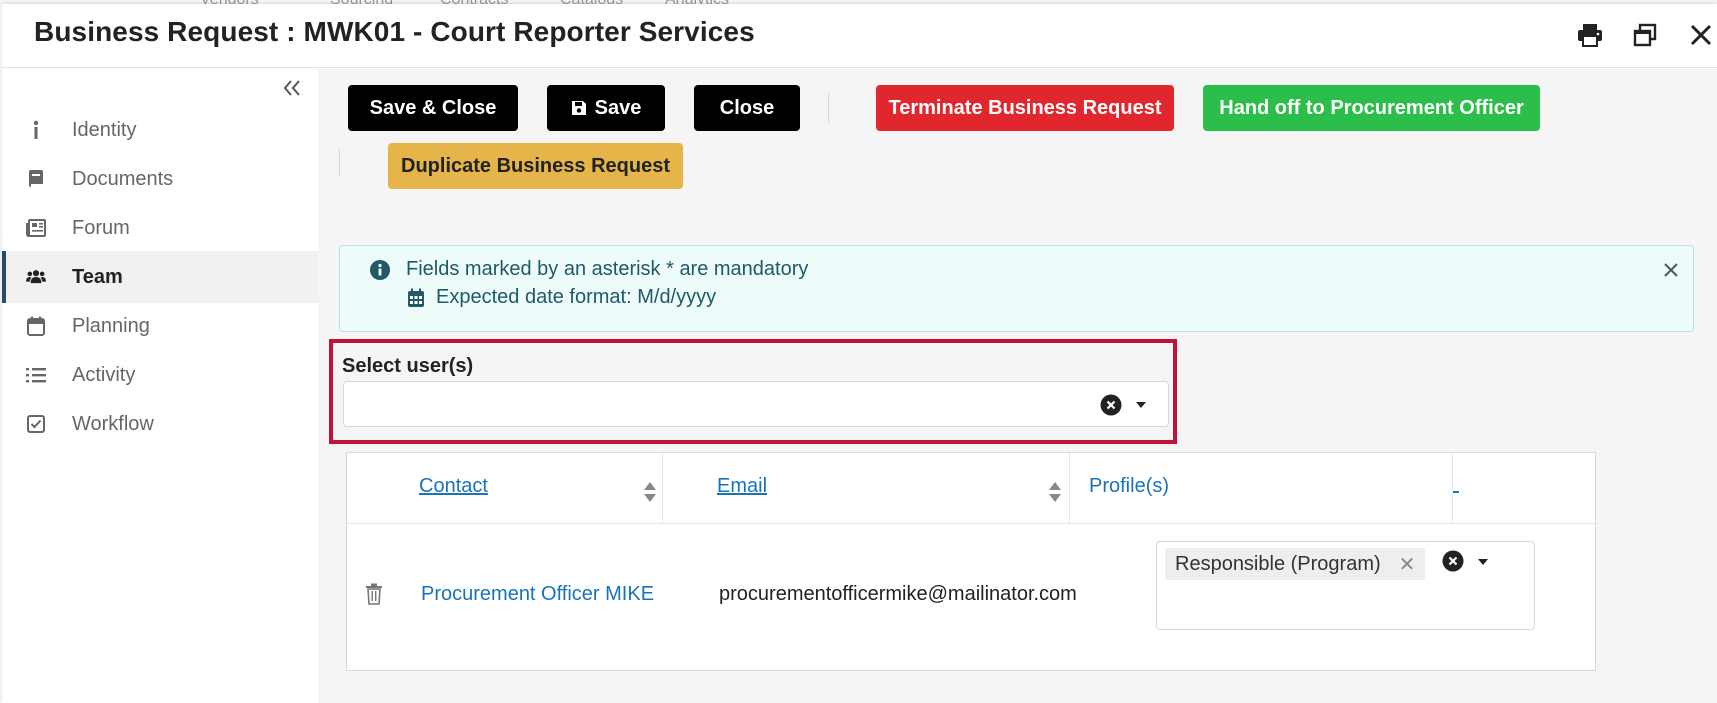 The image size is (1717, 703). I want to click on sidebar-item-label: Documents, so click(123, 178).